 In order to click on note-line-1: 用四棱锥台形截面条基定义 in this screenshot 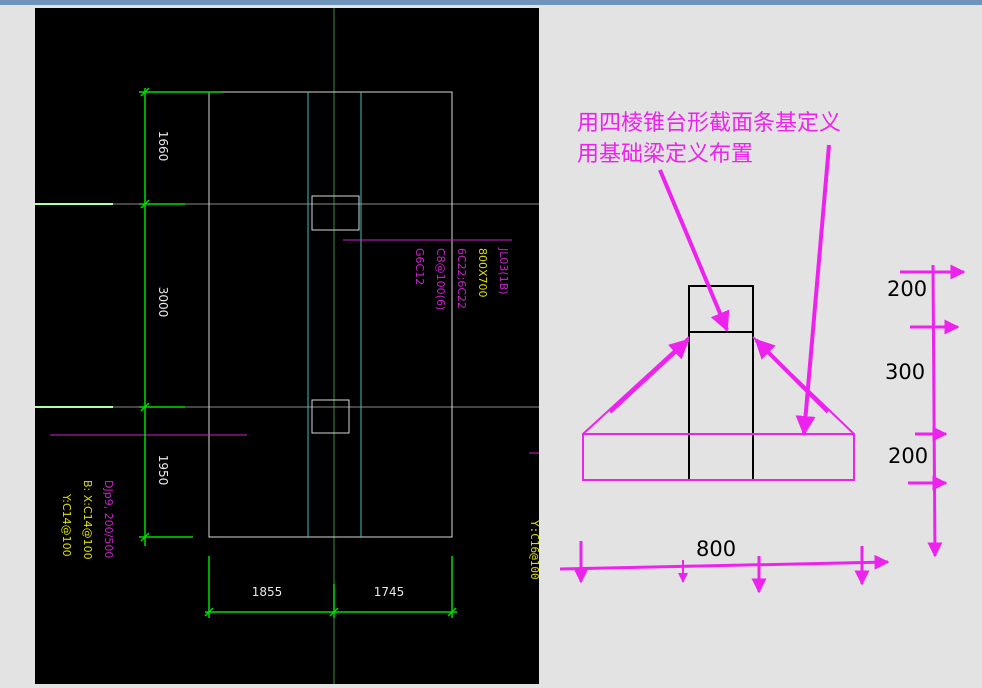, I will do `click(709, 123)`.